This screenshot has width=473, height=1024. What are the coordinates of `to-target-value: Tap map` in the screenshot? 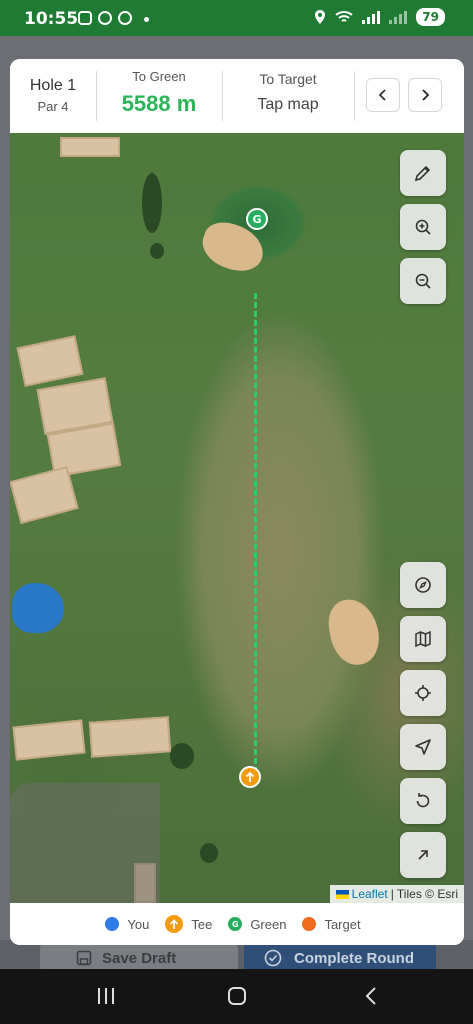 It's located at (288, 104).